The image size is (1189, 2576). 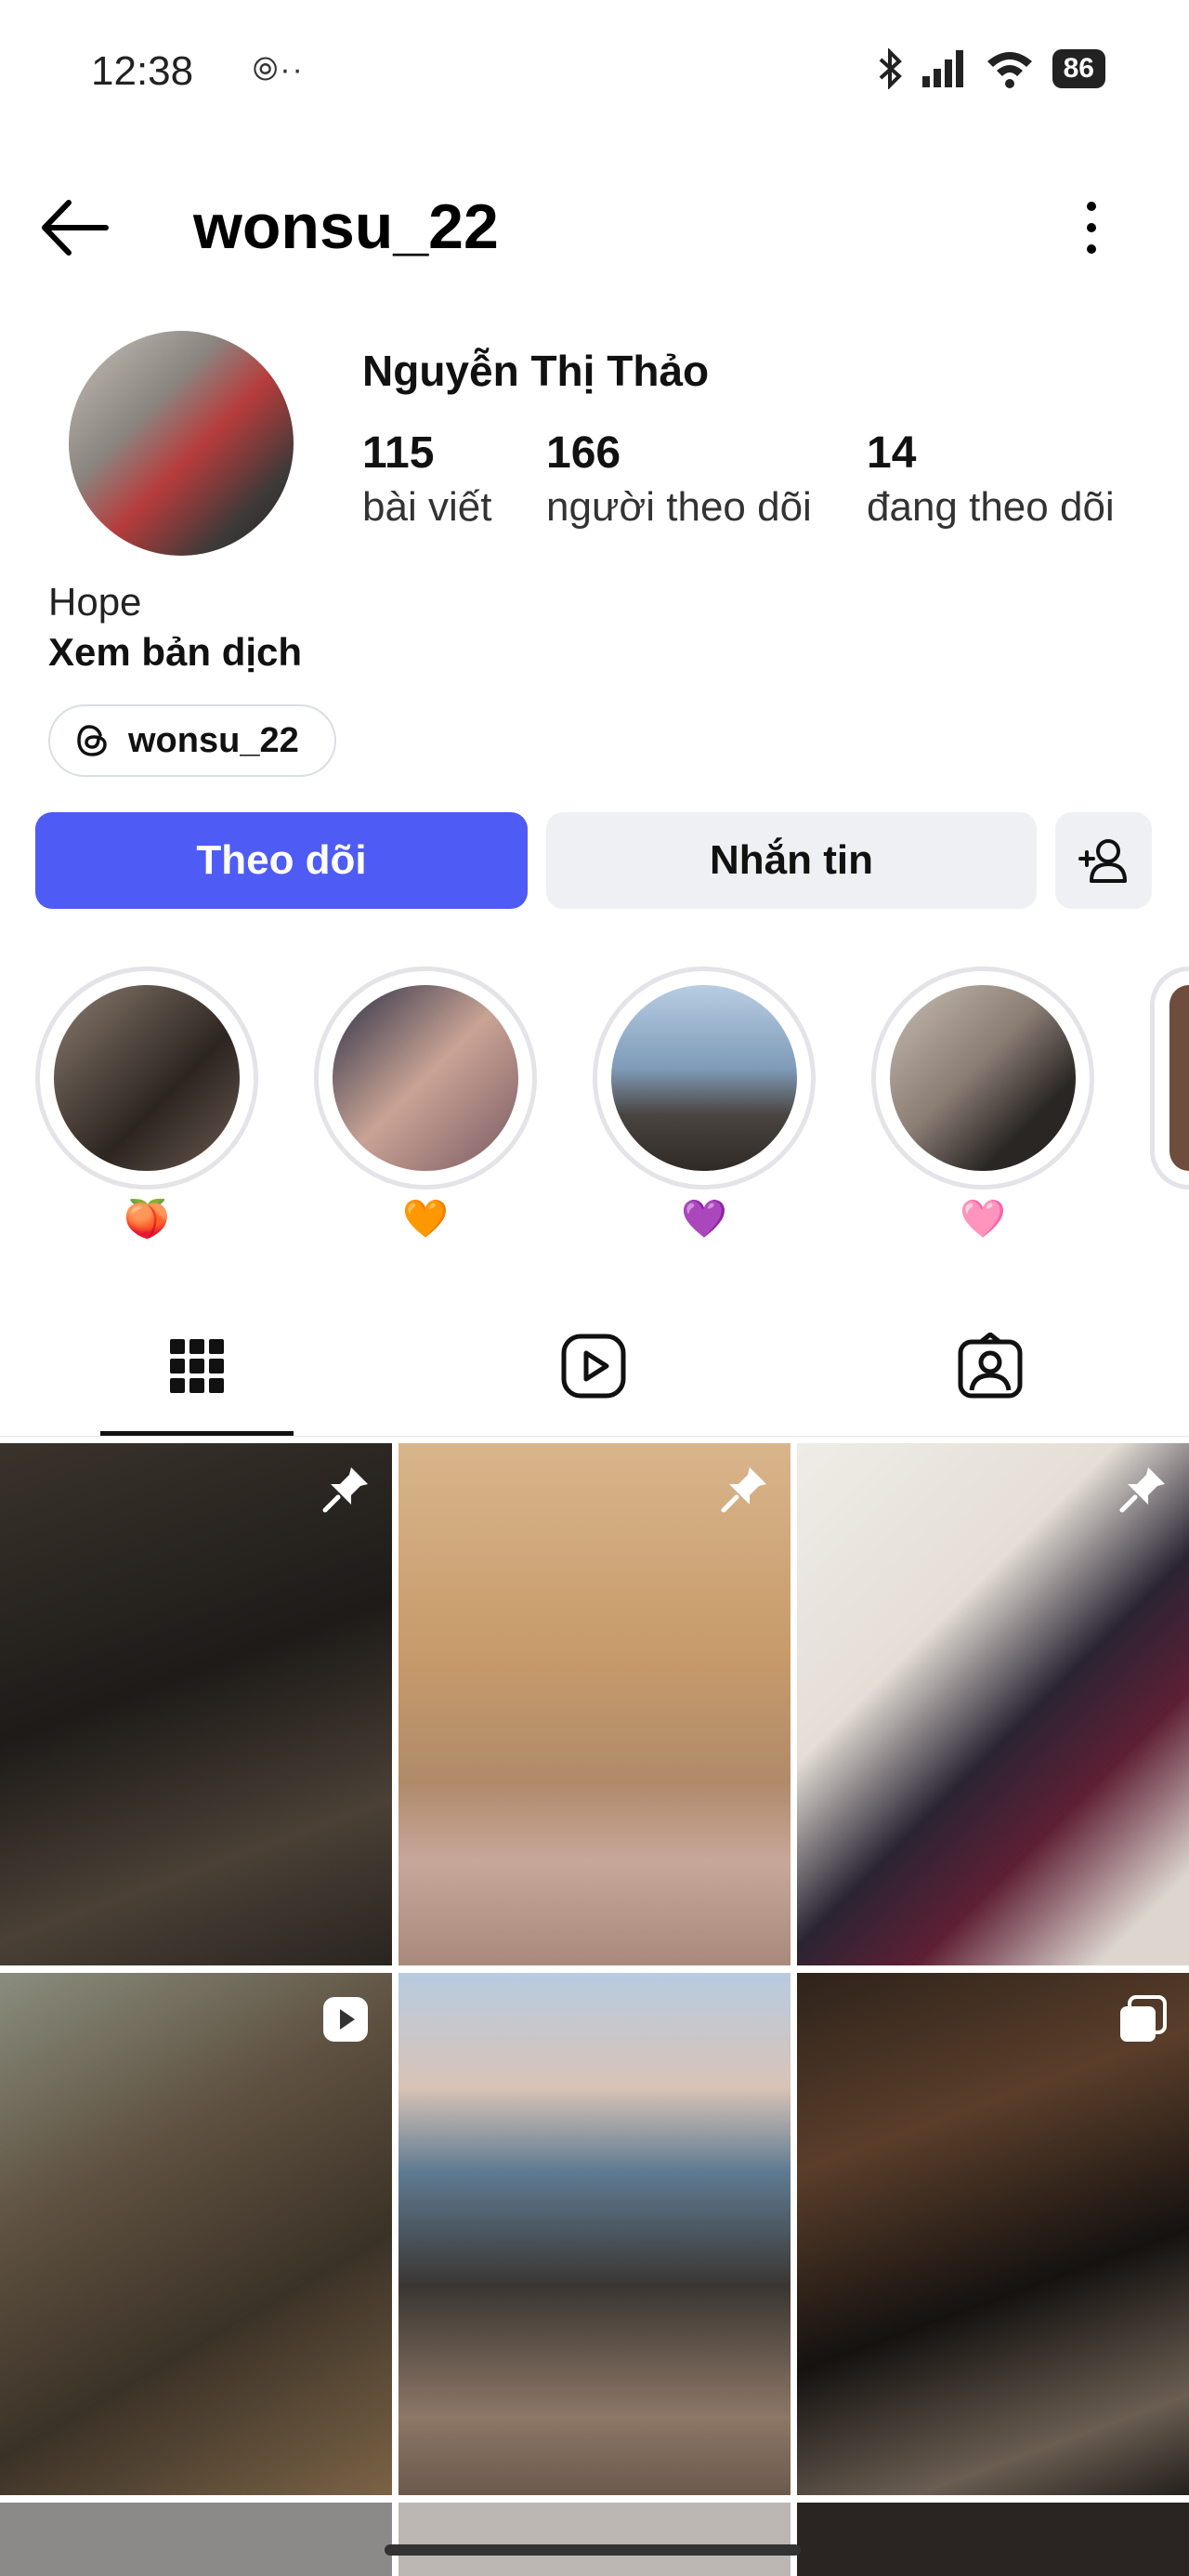 What do you see at coordinates (583, 453) in the screenshot?
I see `stat-followers-value: 166` at bounding box center [583, 453].